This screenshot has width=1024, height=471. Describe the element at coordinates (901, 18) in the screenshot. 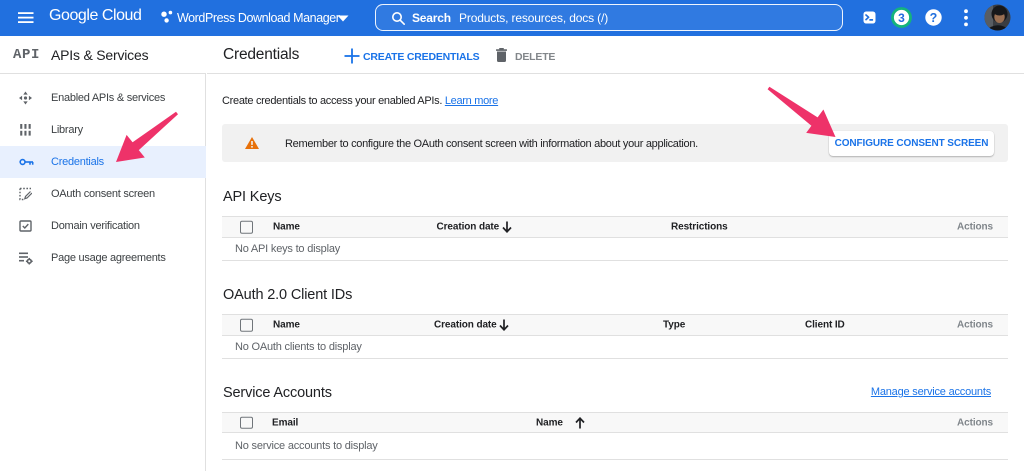

I see `svg-text: 3` at that location.